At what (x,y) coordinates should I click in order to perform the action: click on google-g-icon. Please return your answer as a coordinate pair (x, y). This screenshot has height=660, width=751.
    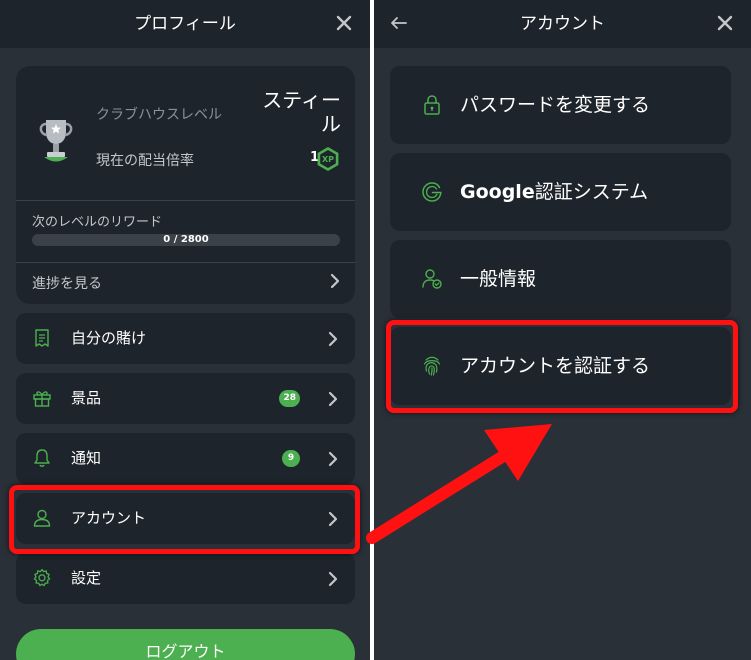
    Looking at the image, I should click on (432, 192).